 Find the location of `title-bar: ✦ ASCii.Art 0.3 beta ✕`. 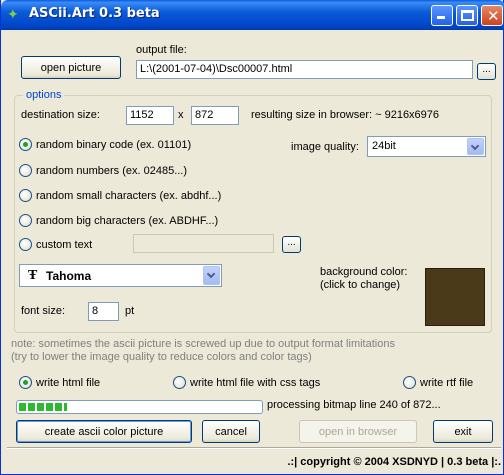

title-bar: ✦ ASCii.Art 0.3 beta ✕ is located at coordinates (252, 15).